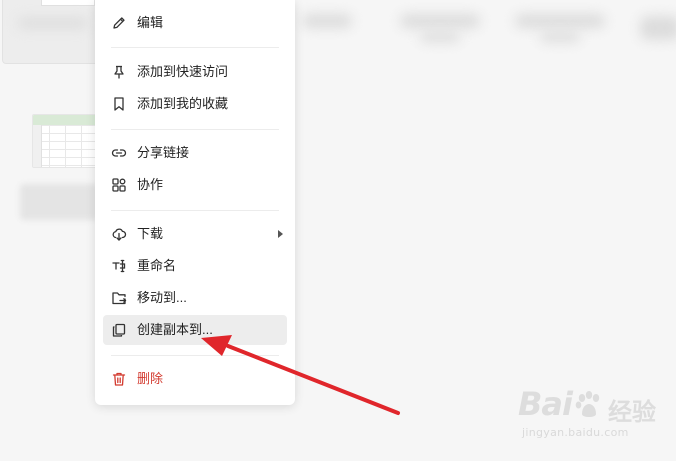 The height and width of the screenshot is (461, 676). What do you see at coordinates (150, 22) in the screenshot?
I see `menu-item-label: 编辑` at bounding box center [150, 22].